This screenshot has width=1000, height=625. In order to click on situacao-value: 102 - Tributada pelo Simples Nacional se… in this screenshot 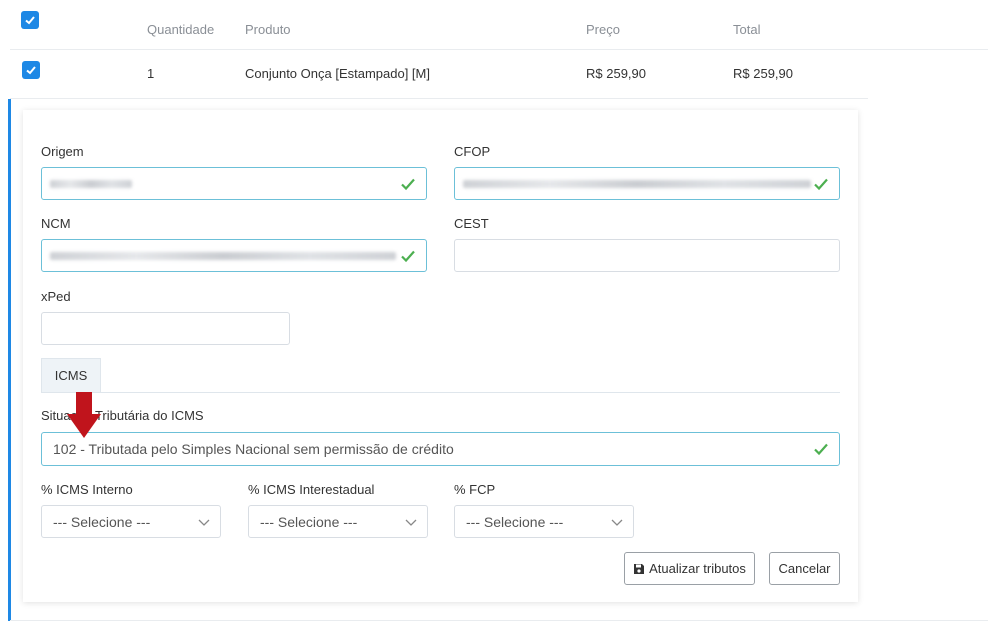, I will do `click(253, 449)`.